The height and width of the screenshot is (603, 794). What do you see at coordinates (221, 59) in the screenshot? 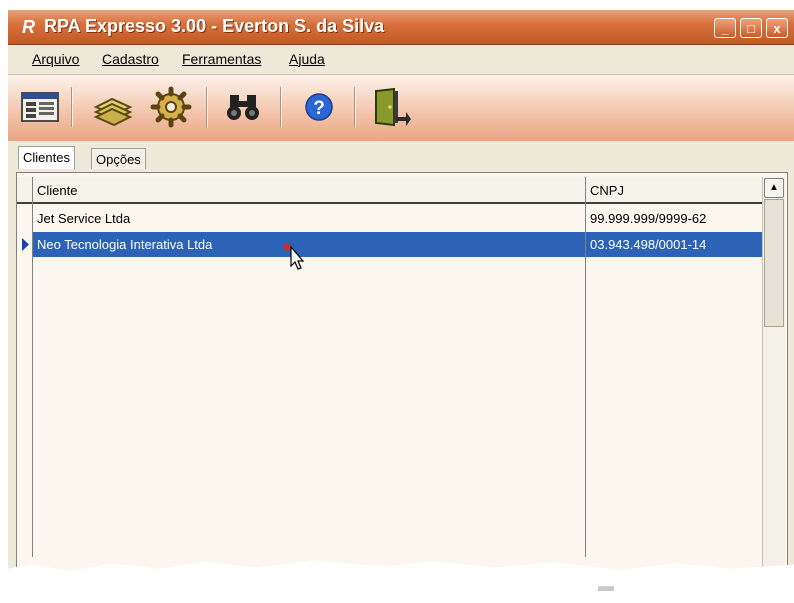
I see `menu-ferramentas: Ferramentas` at bounding box center [221, 59].